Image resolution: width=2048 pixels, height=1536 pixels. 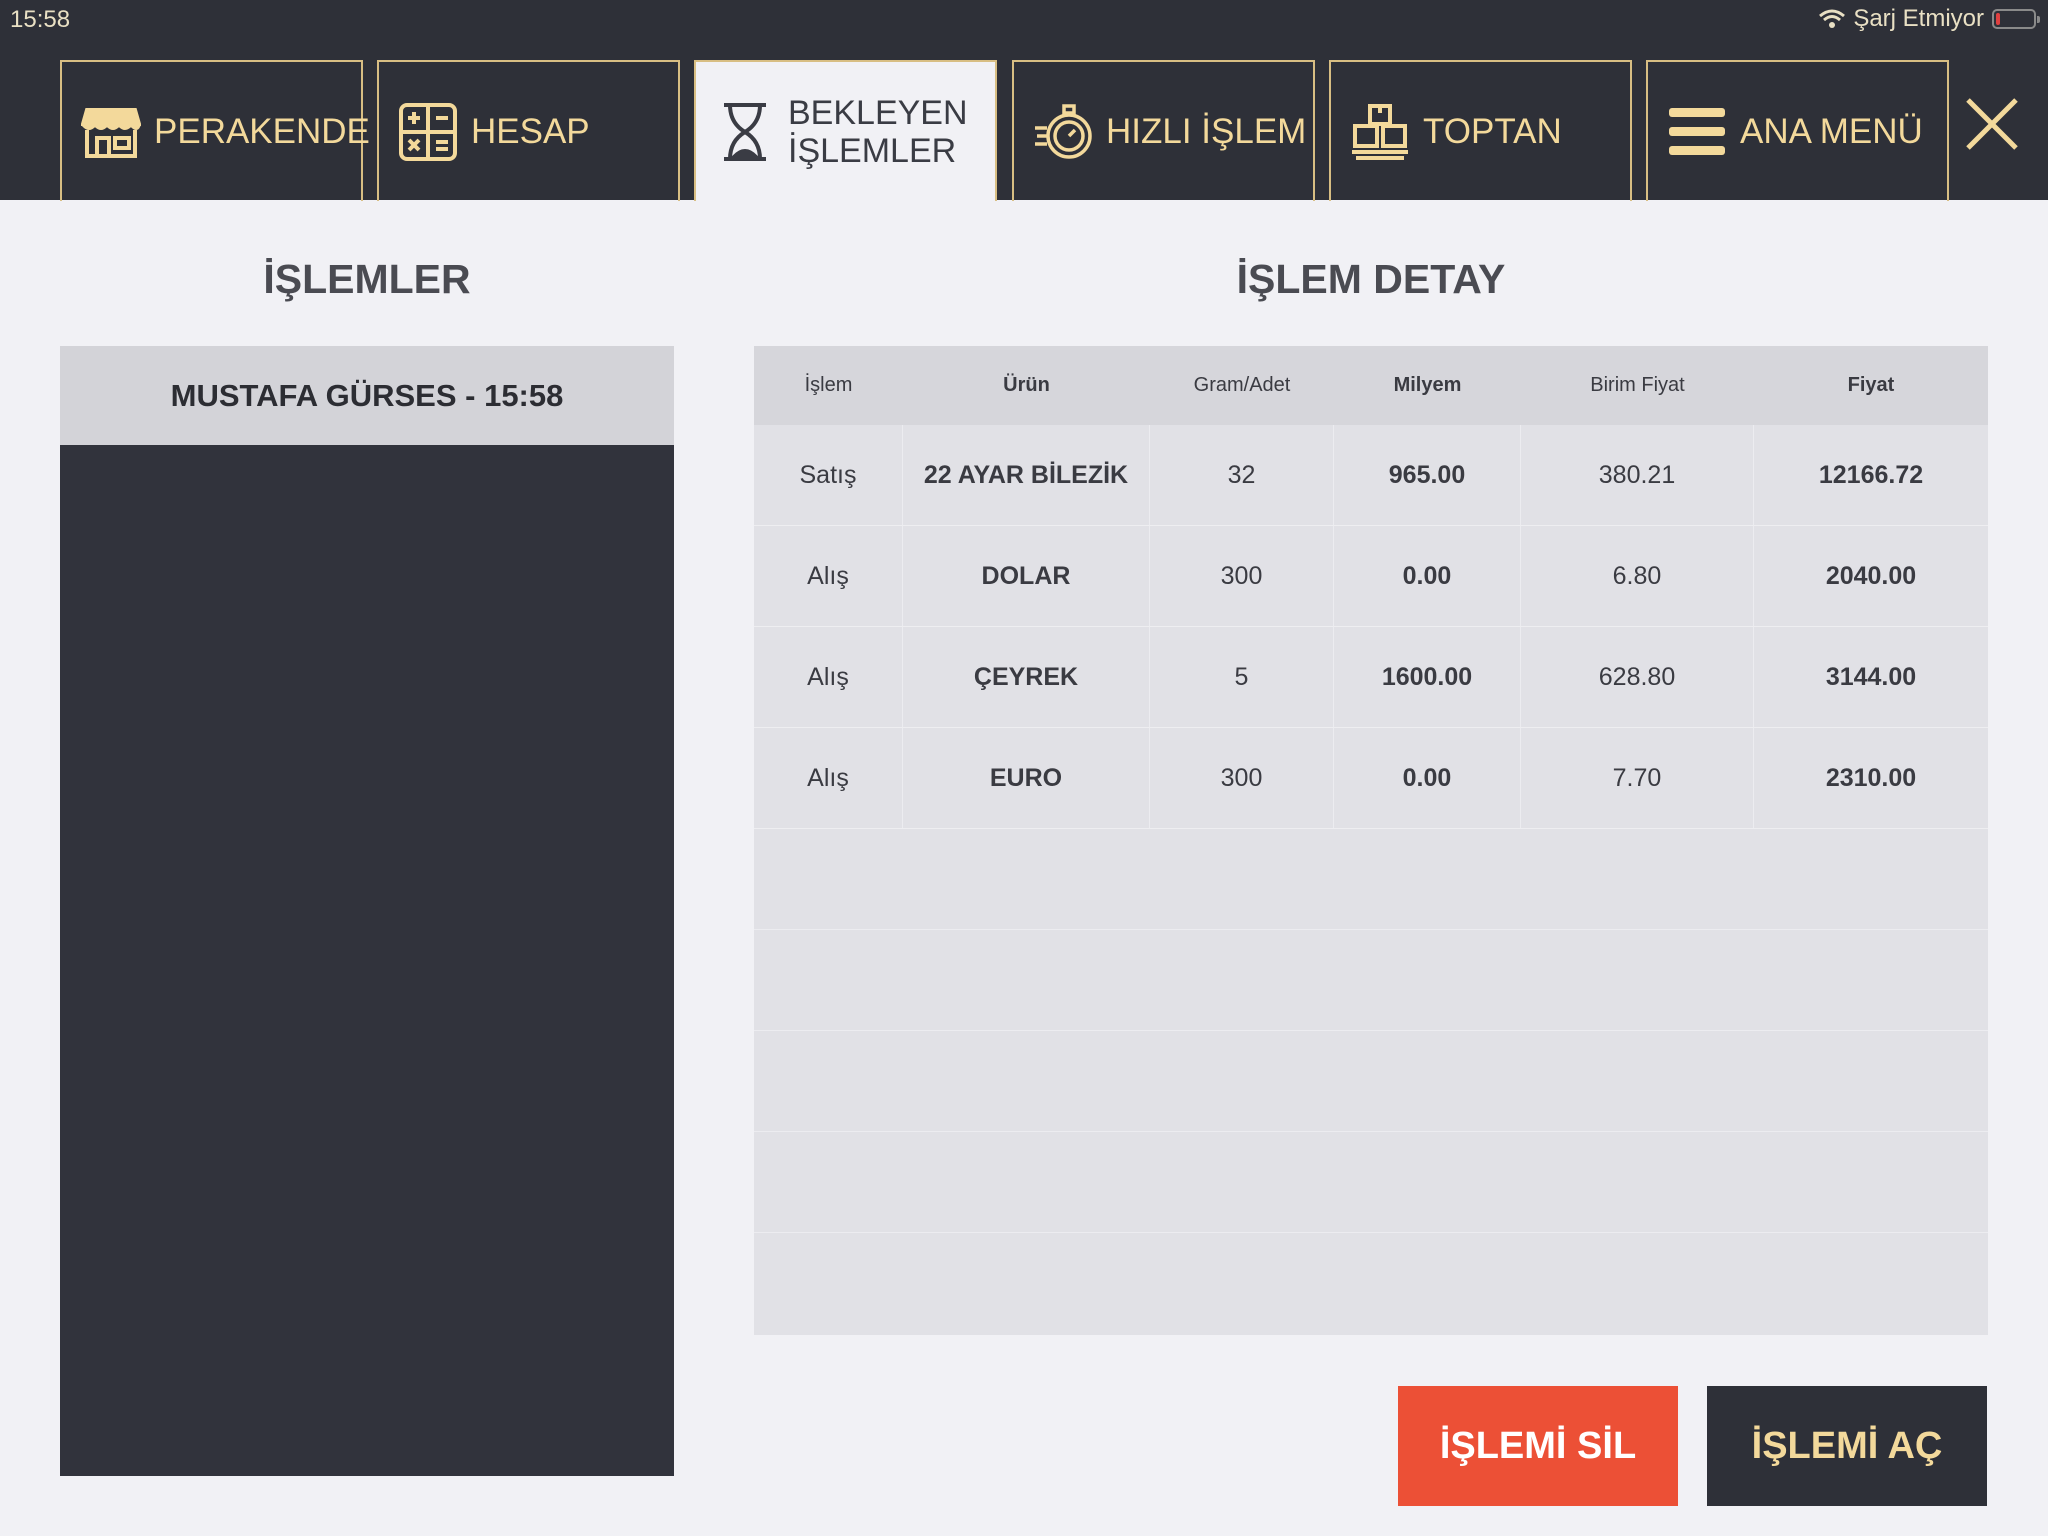 What do you see at coordinates (745, 132) in the screenshot?
I see `hourglass-icon` at bounding box center [745, 132].